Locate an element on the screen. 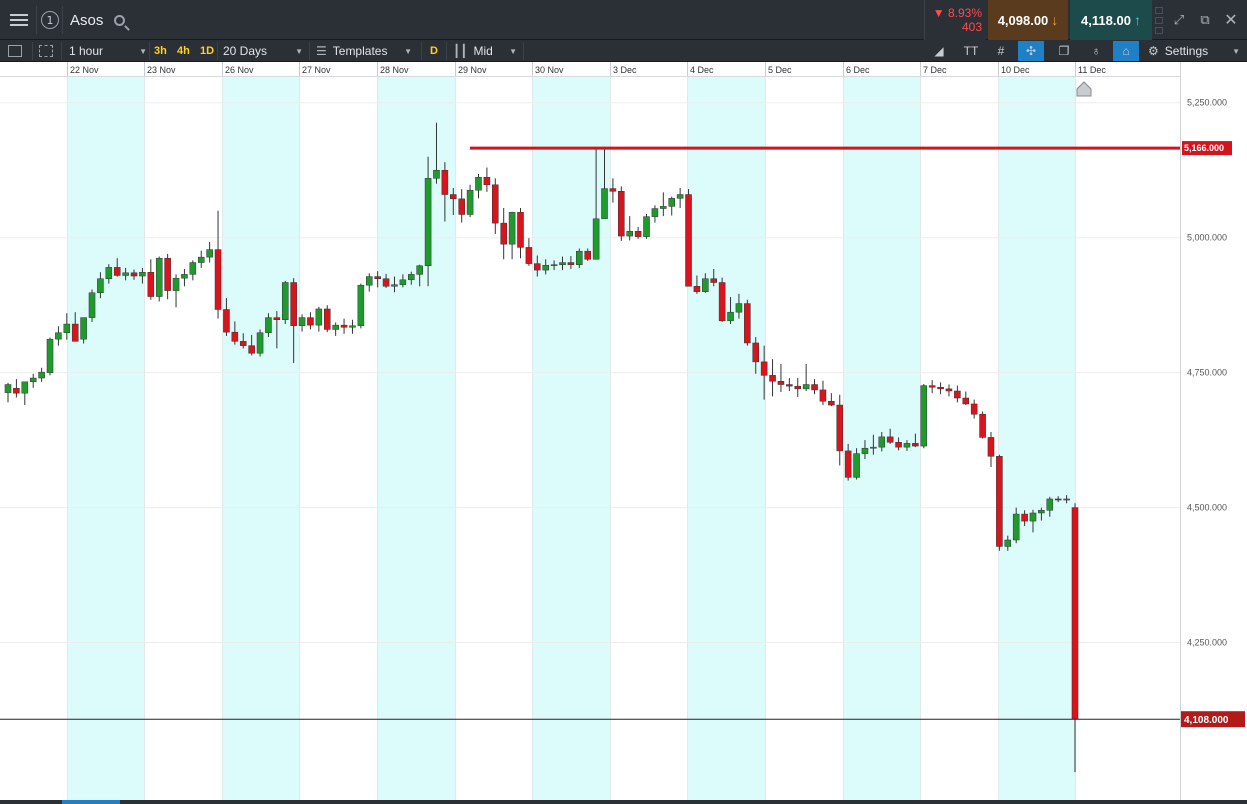 Image resolution: width=1247 pixels, height=804 pixels. date-label: 4 Dec is located at coordinates (702, 70).